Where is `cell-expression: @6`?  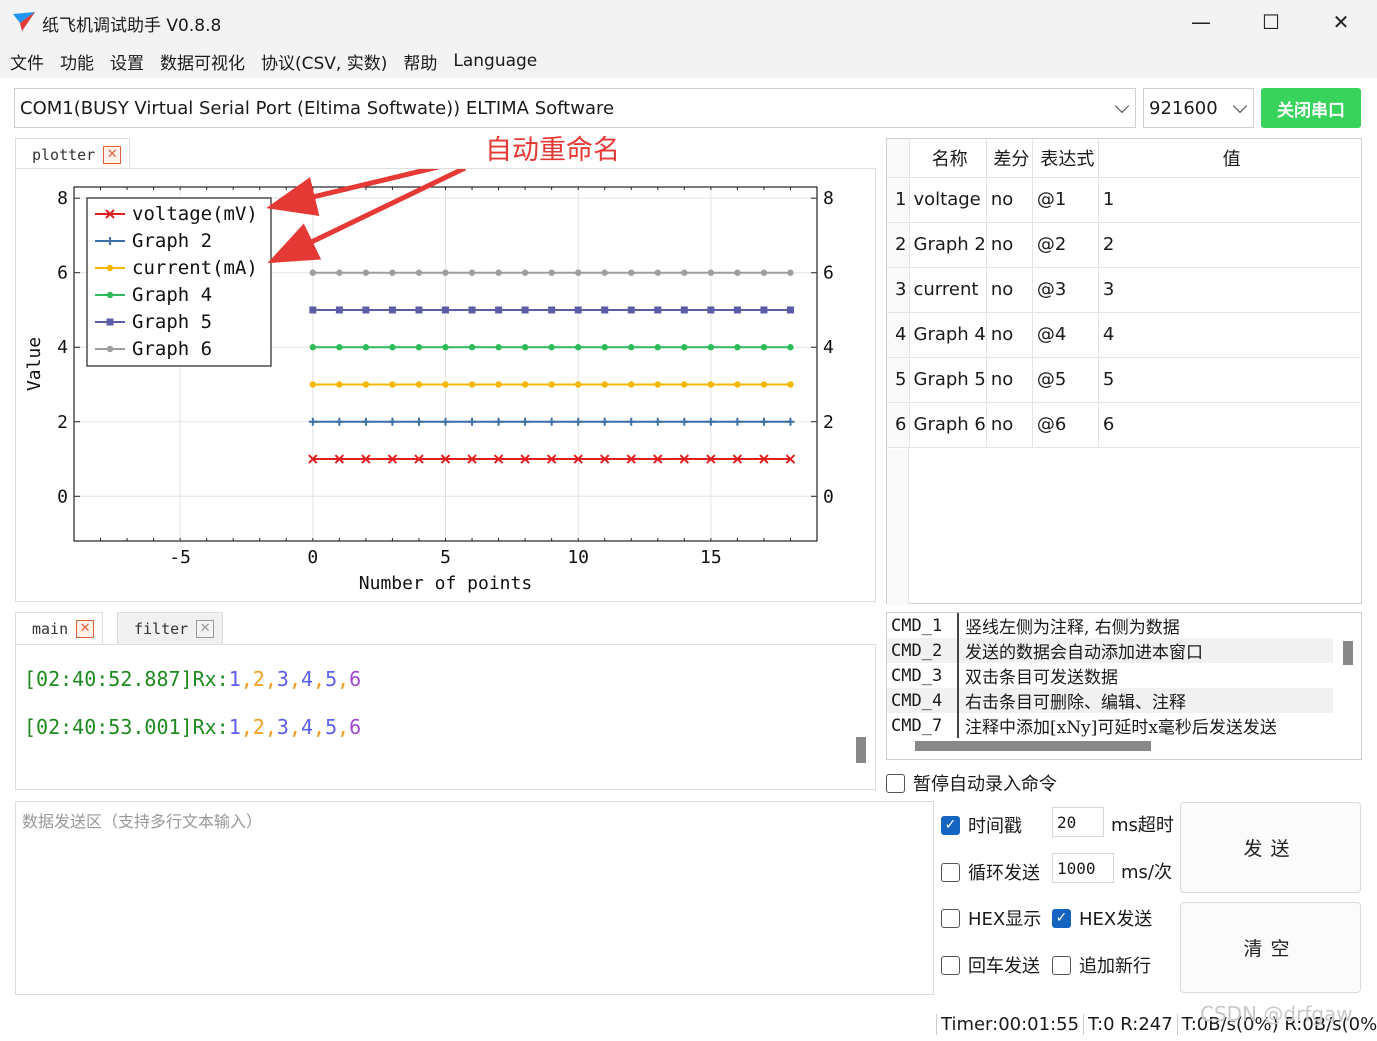 cell-expression: @6 is located at coordinates (1065, 425).